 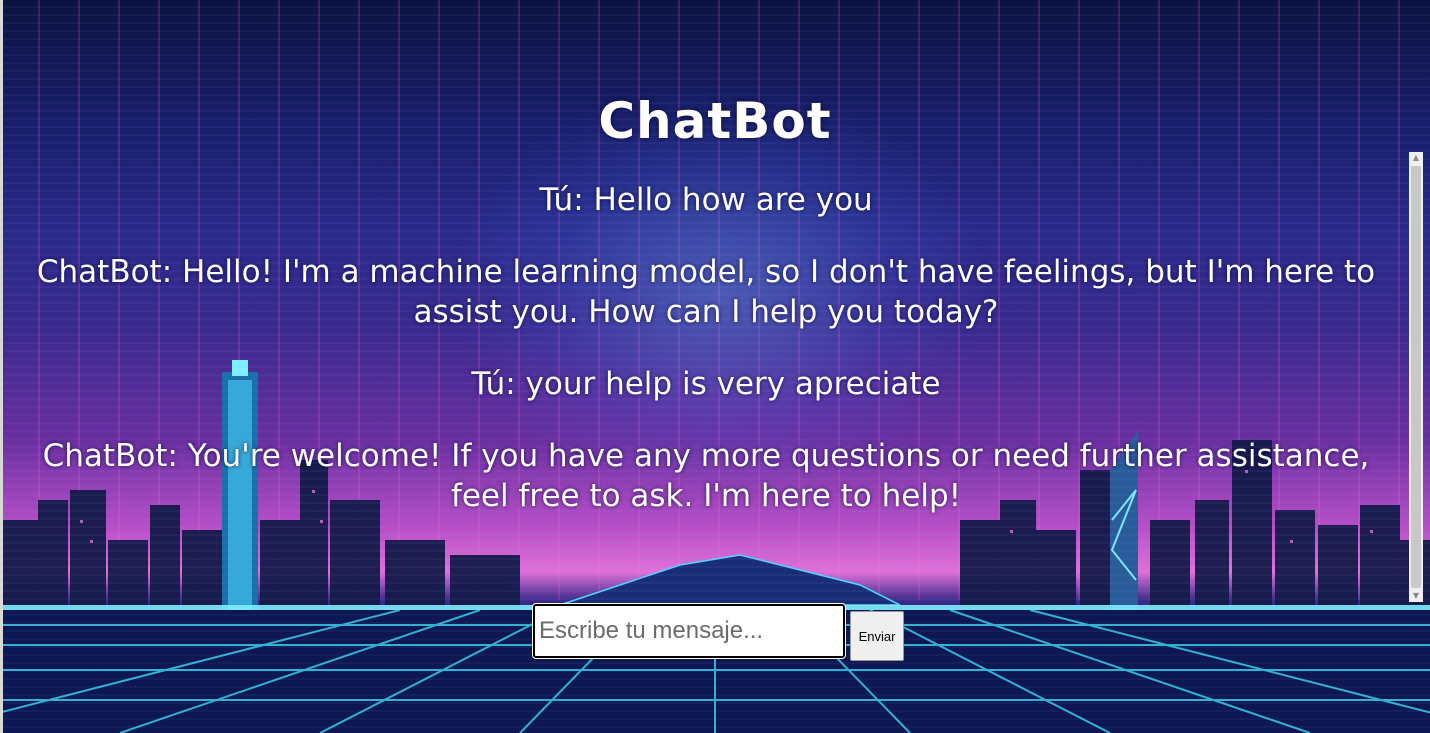 I want to click on message-composer: Enviar, so click(x=718, y=631).